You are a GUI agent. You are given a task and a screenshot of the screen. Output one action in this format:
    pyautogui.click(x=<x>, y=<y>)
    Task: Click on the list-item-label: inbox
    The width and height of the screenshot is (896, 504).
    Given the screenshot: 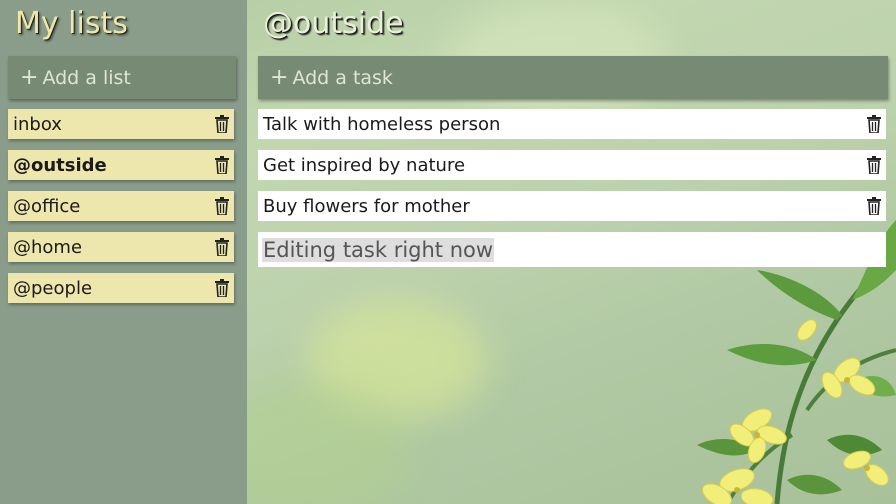 What is the action you would take?
    pyautogui.click(x=37, y=124)
    